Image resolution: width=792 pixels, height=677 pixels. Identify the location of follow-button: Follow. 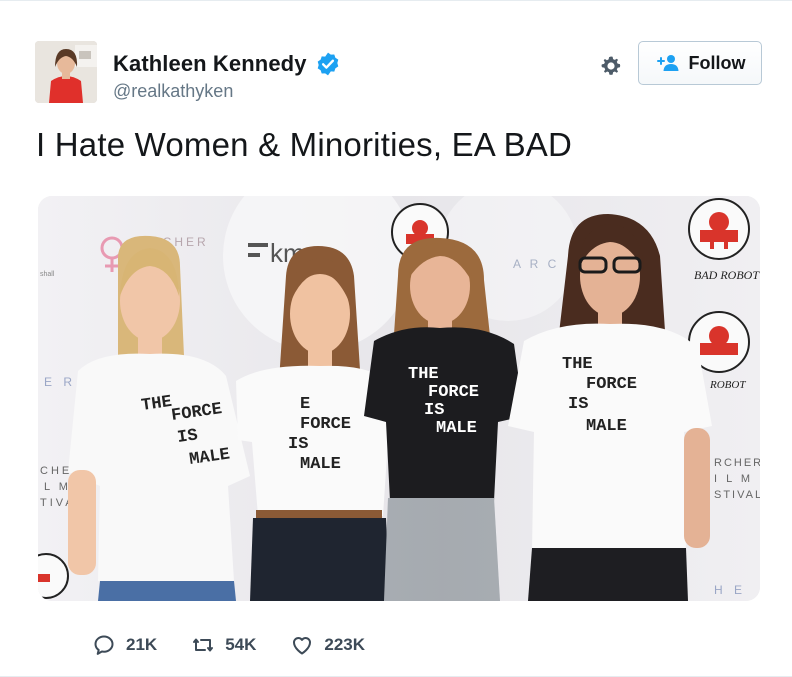
(700, 63).